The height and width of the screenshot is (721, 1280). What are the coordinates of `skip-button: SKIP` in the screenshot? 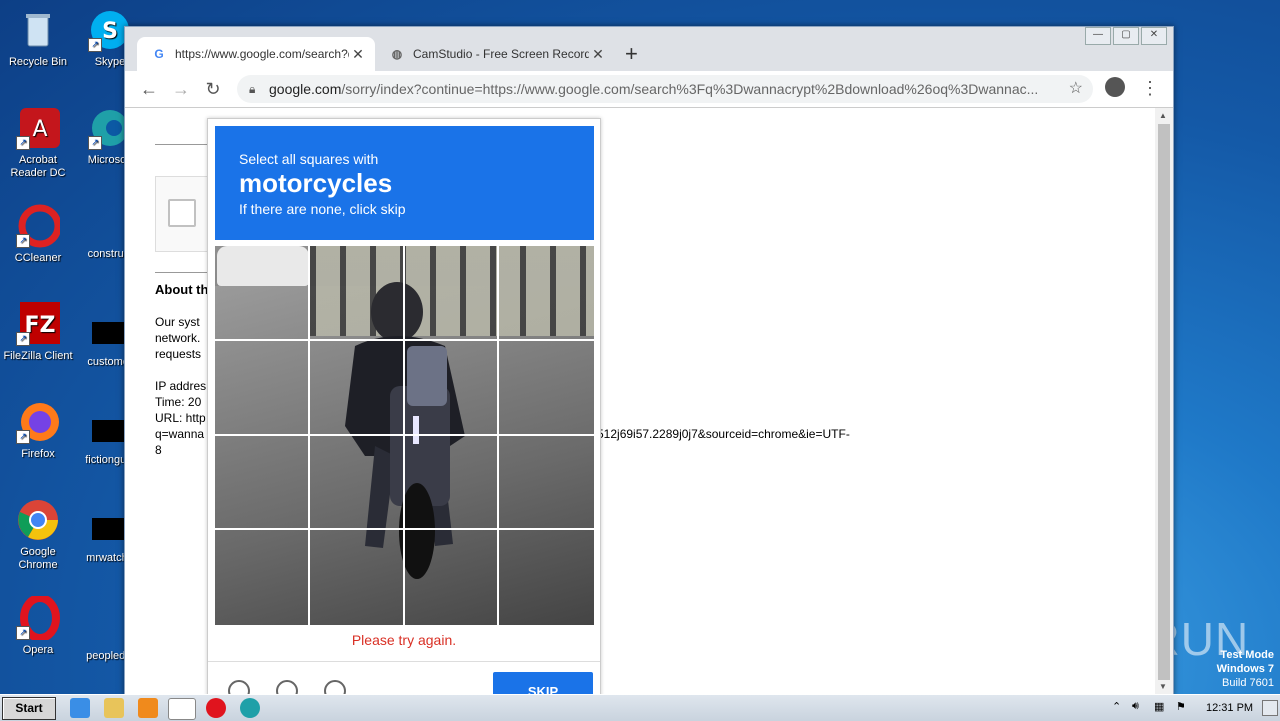 It's located at (543, 683).